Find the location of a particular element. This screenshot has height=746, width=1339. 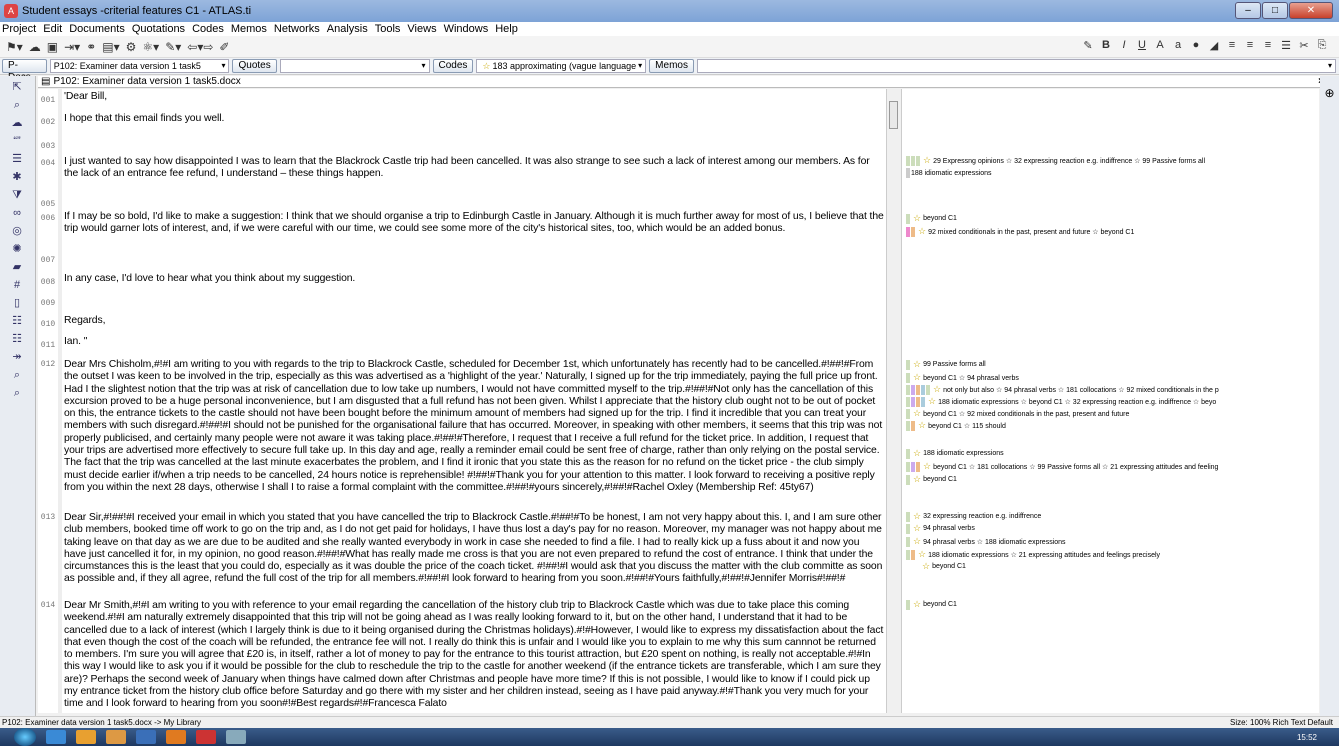

new-code-icon: ⚑▾ is located at coordinates (14, 47).